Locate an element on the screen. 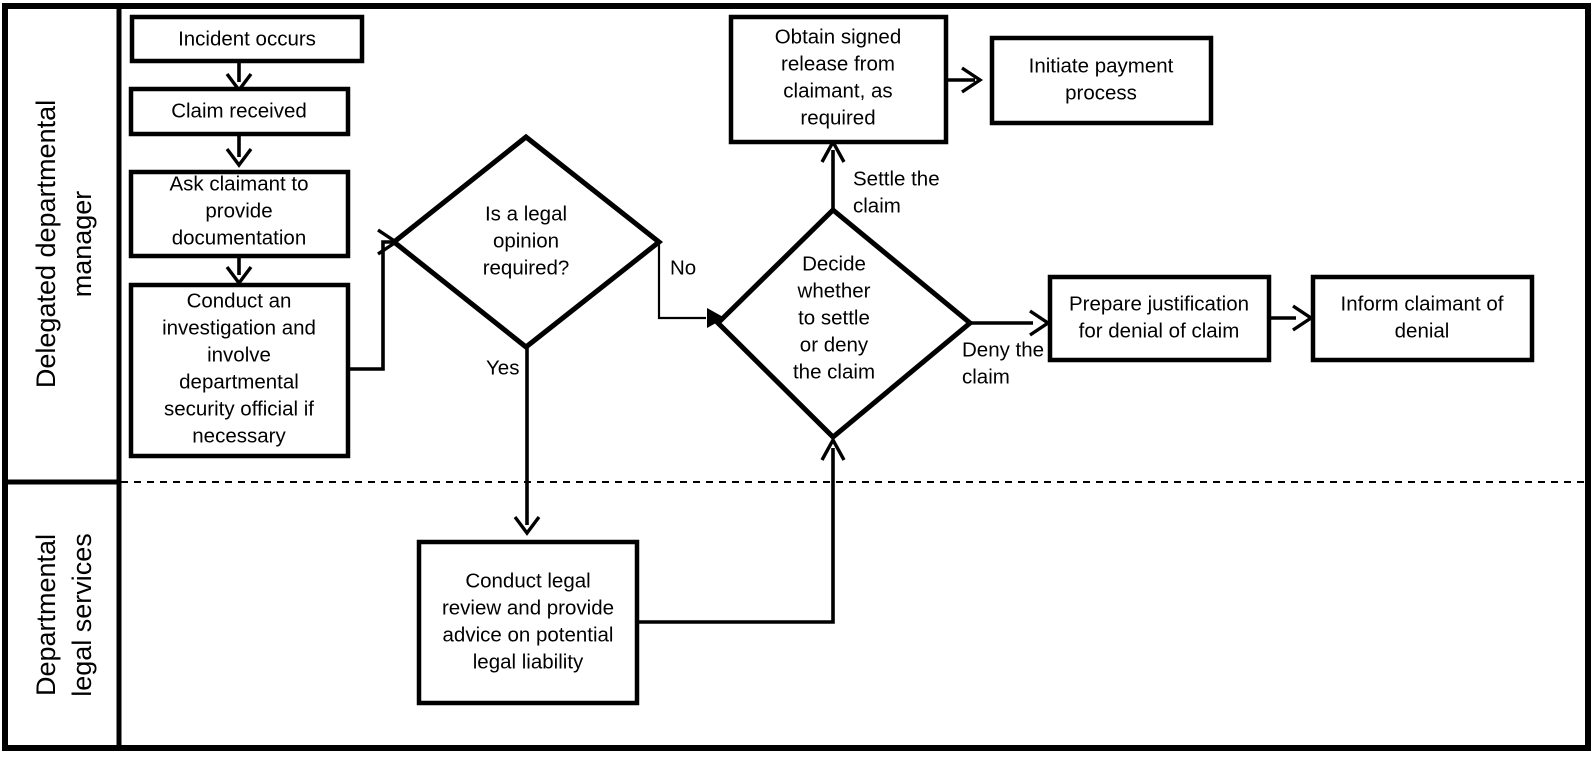 This screenshot has width=1596, height=758. connector-investigation-to-legal-decision is located at coordinates (374, 299).